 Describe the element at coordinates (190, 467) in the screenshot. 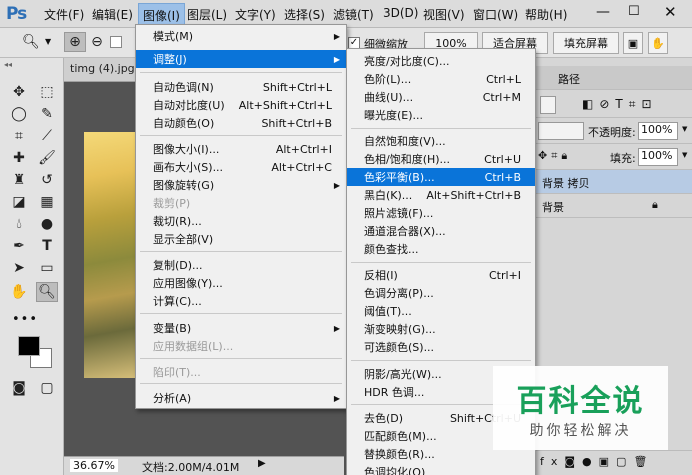

I see `doc-info: 文档:2.00M/4.01M` at that location.